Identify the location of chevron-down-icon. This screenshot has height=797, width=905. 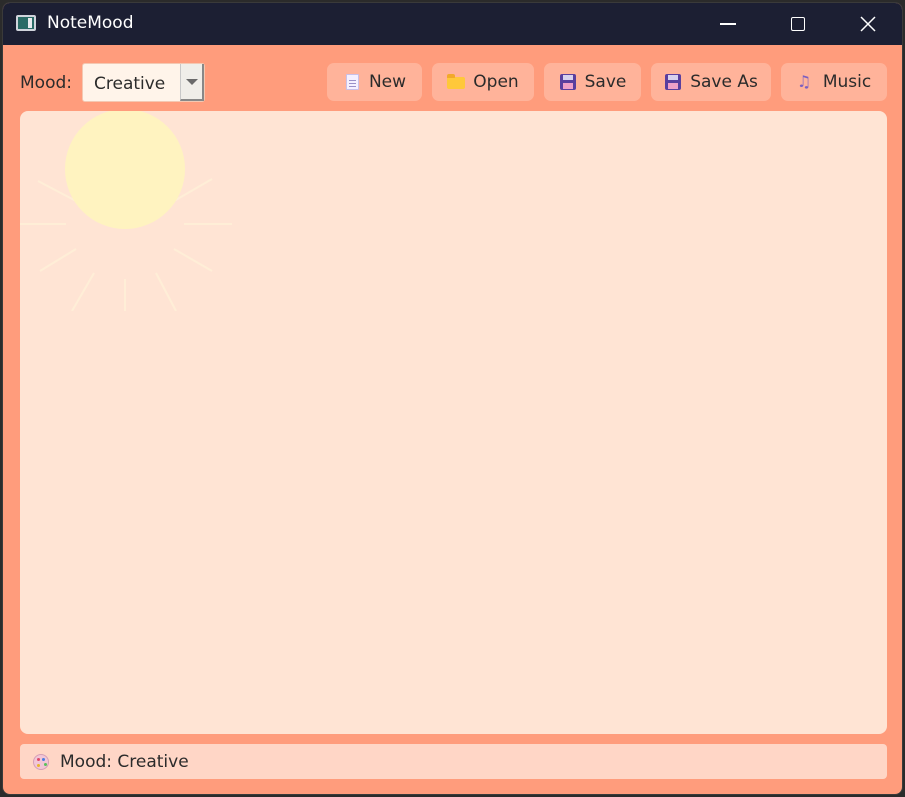
(191, 81).